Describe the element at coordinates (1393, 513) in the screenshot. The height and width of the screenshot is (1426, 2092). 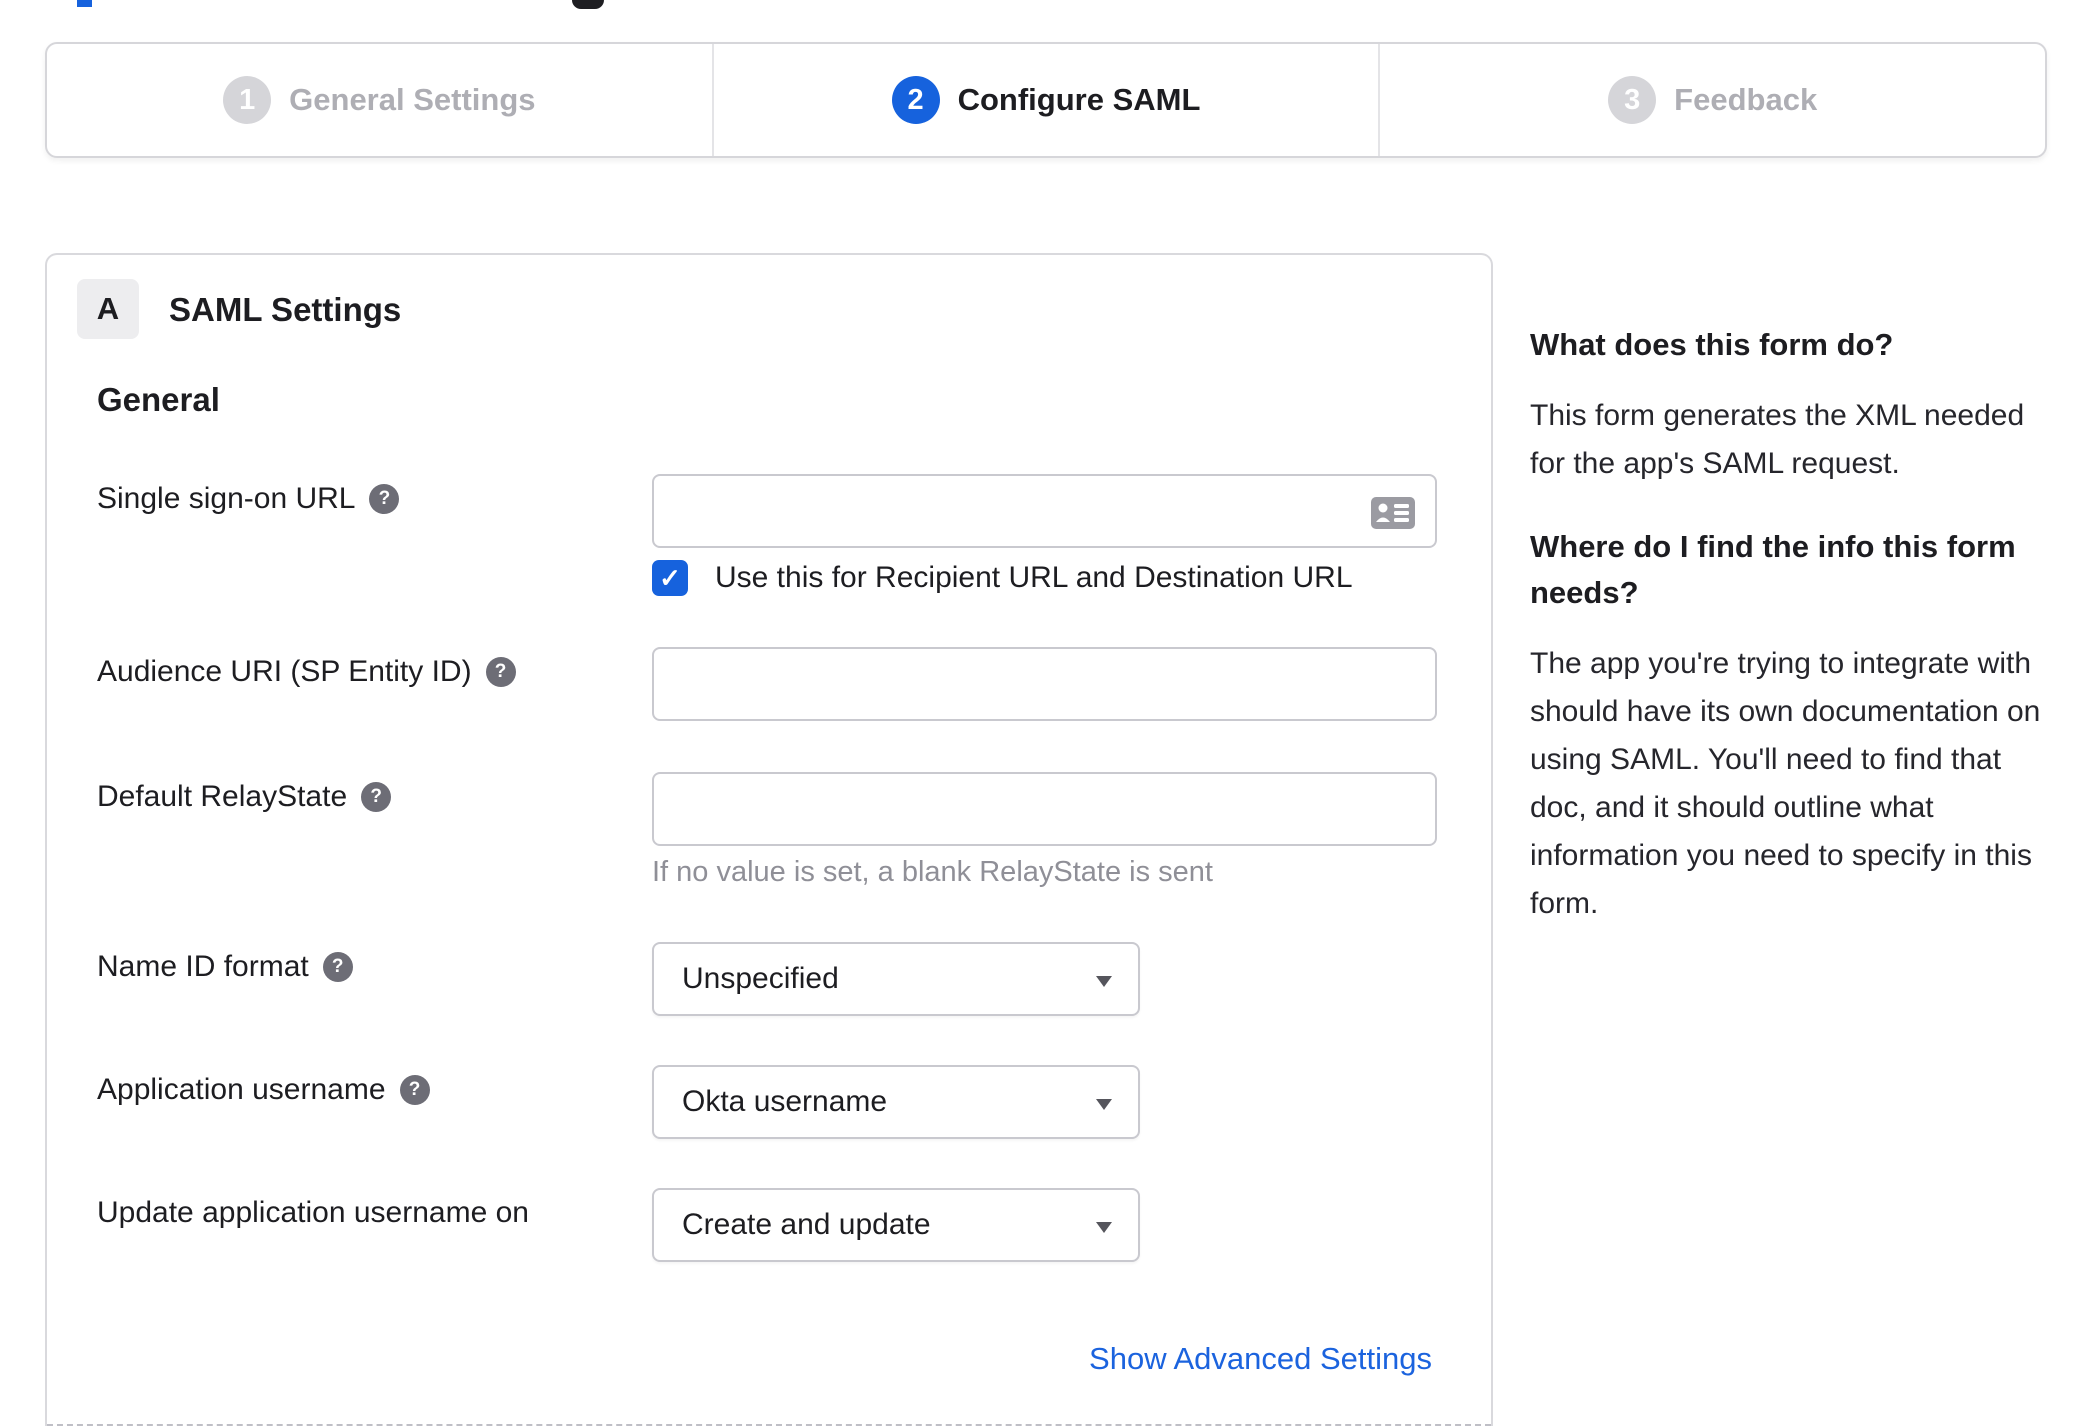
I see `contact-card-icon` at that location.